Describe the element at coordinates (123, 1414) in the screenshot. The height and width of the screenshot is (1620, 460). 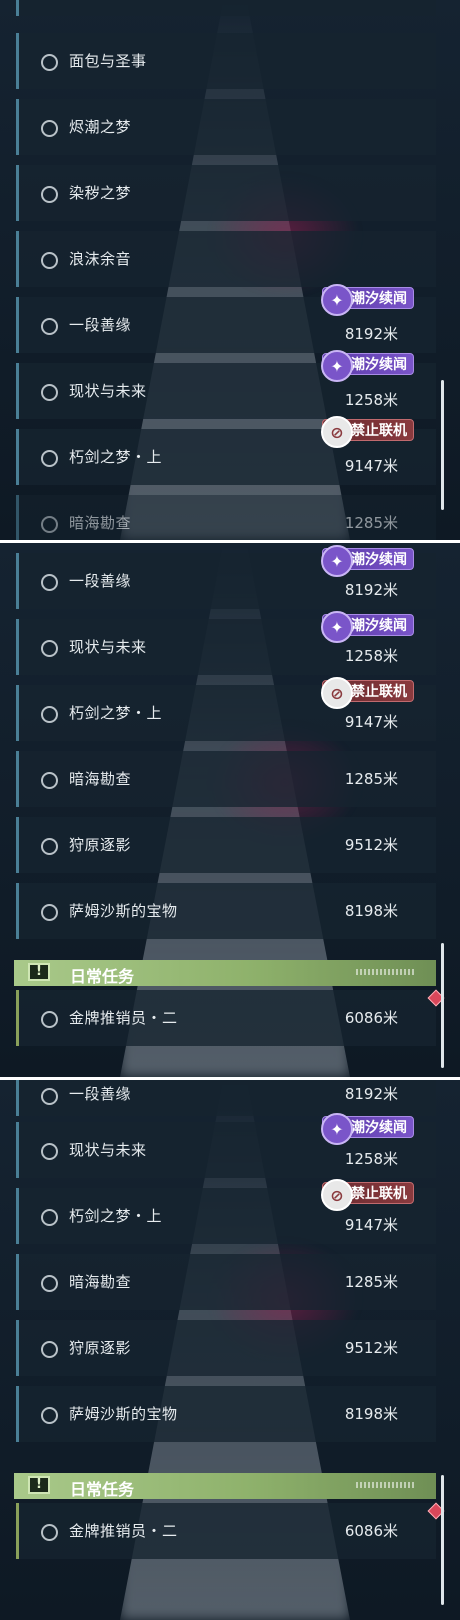
I see `quest-name: 萨姆沙斯的宝物` at that location.